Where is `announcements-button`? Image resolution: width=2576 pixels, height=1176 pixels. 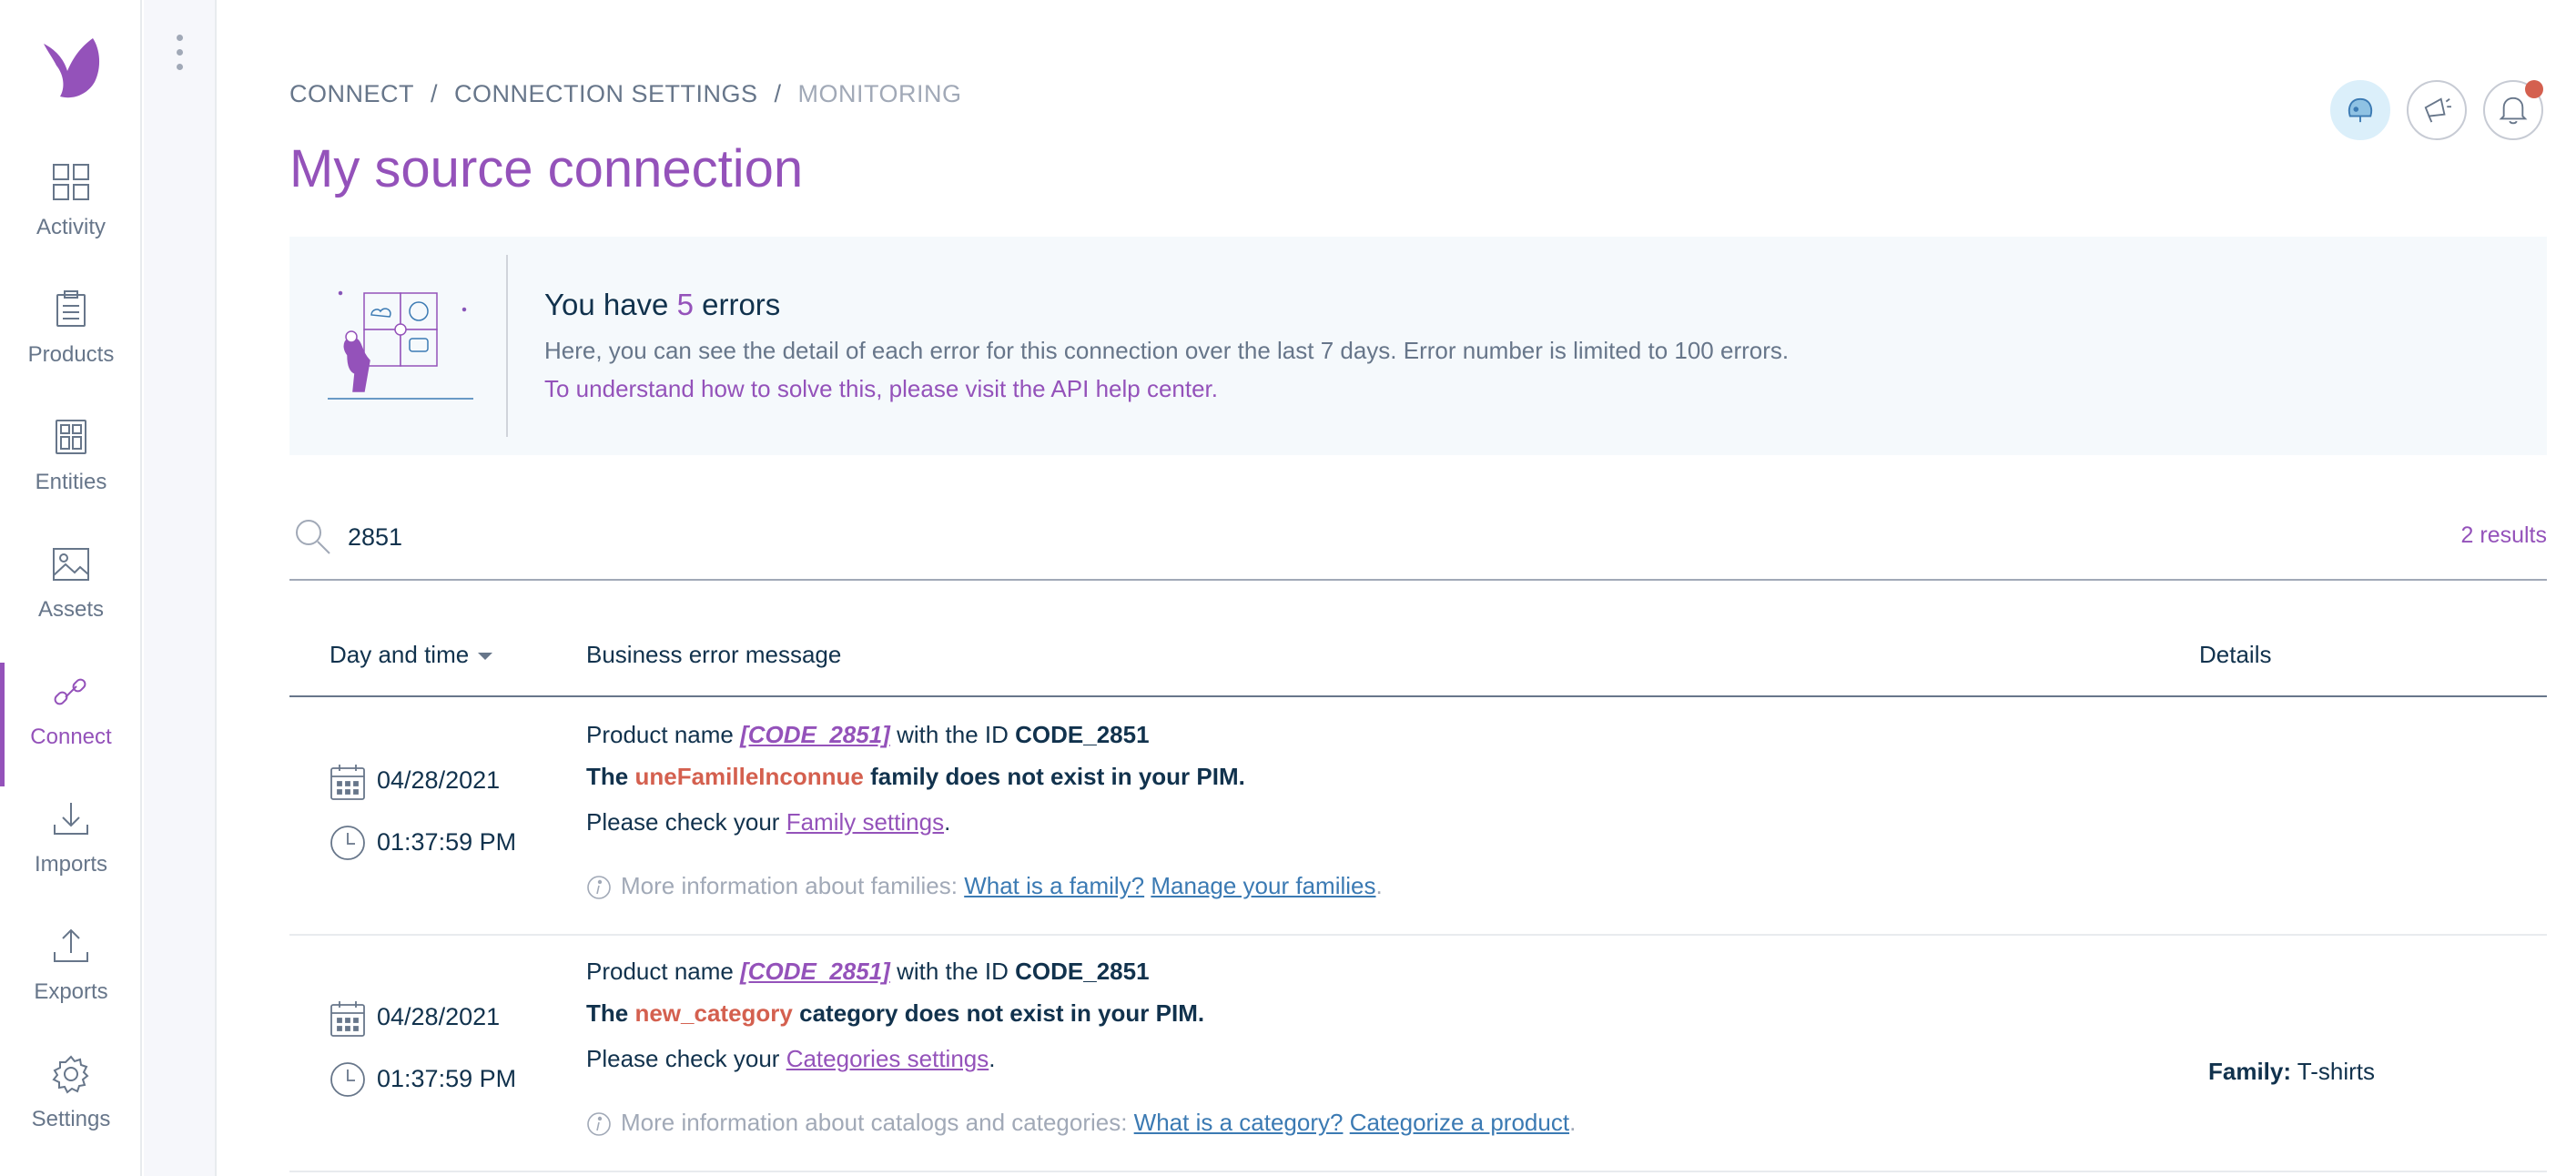 announcements-button is located at coordinates (2437, 110).